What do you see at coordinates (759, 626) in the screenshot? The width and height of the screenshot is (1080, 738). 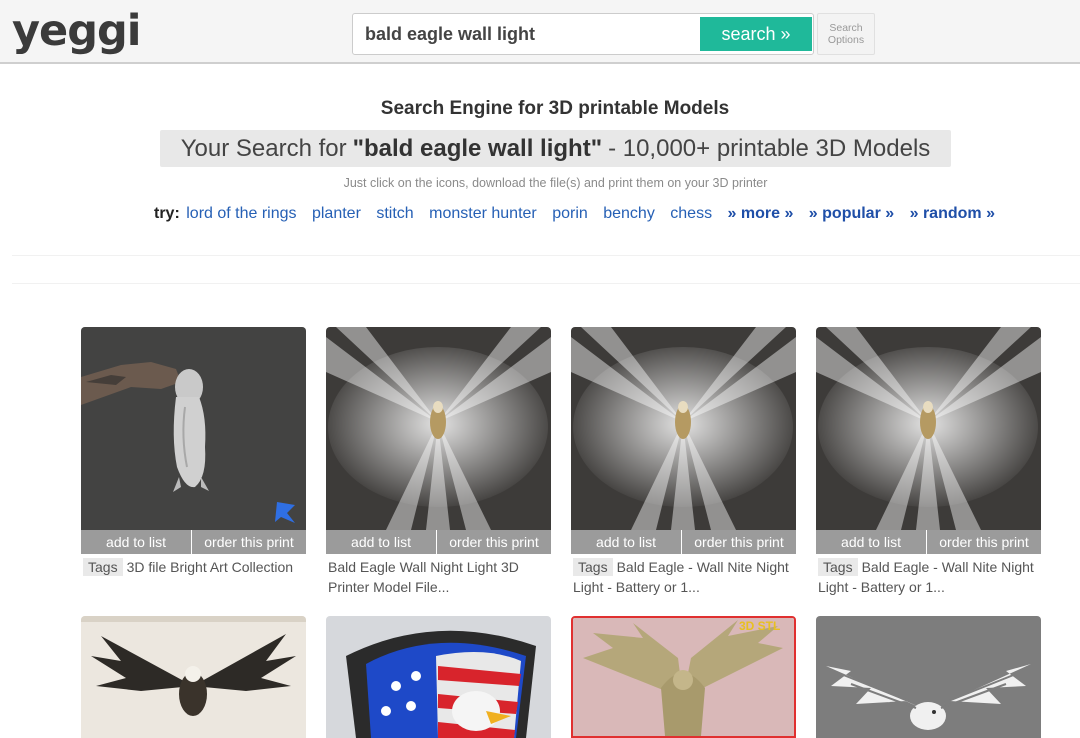 I see `model-badge-text: 3D STL` at bounding box center [759, 626].